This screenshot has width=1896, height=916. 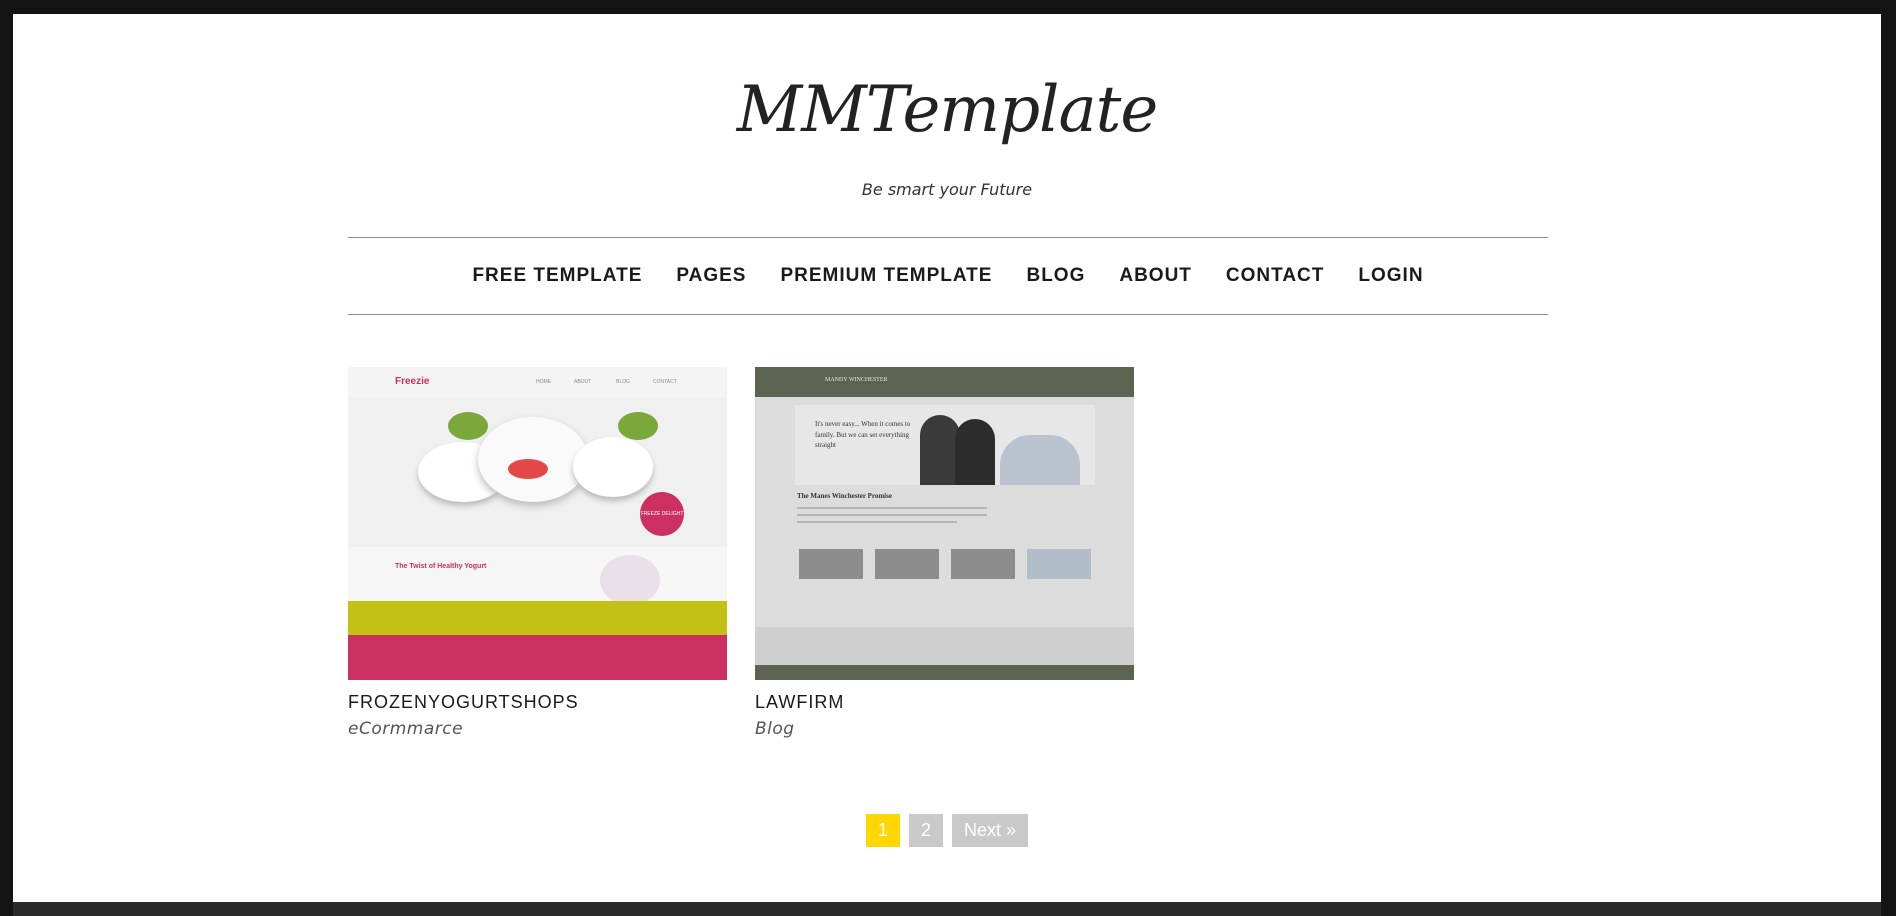 I want to click on thumb-menu-item: ABOUT, so click(x=583, y=382).